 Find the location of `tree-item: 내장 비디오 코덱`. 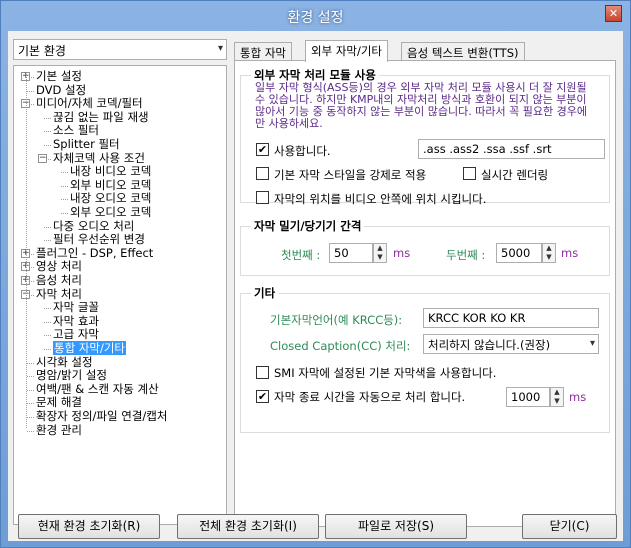

tree-item: 내장 비디오 코덱 is located at coordinates (110, 171).